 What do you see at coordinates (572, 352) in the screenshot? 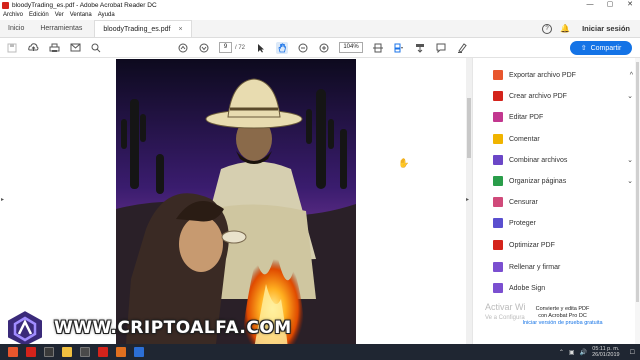
I see `network-icon: ▣` at bounding box center [572, 352].